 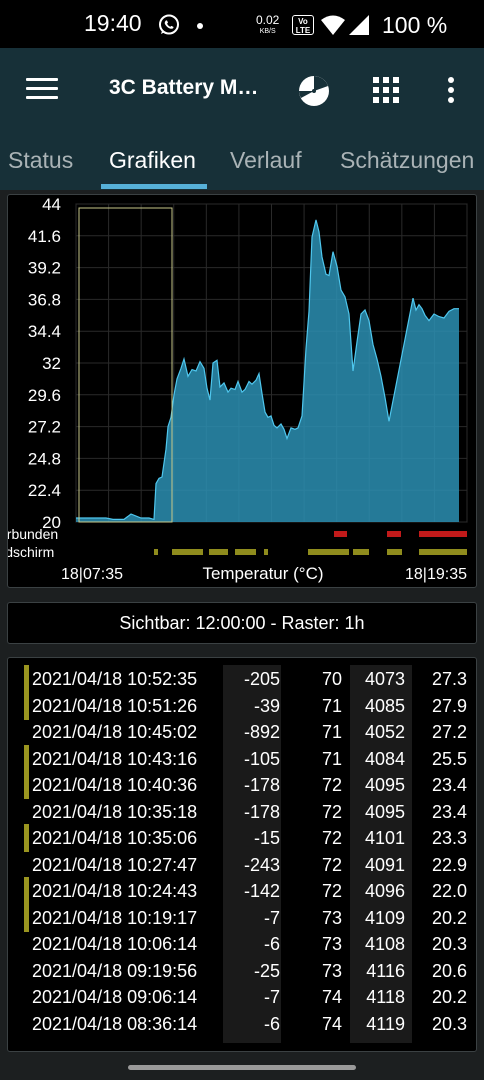 I want to click on row-temperature: 20.3, so click(x=449, y=1023).